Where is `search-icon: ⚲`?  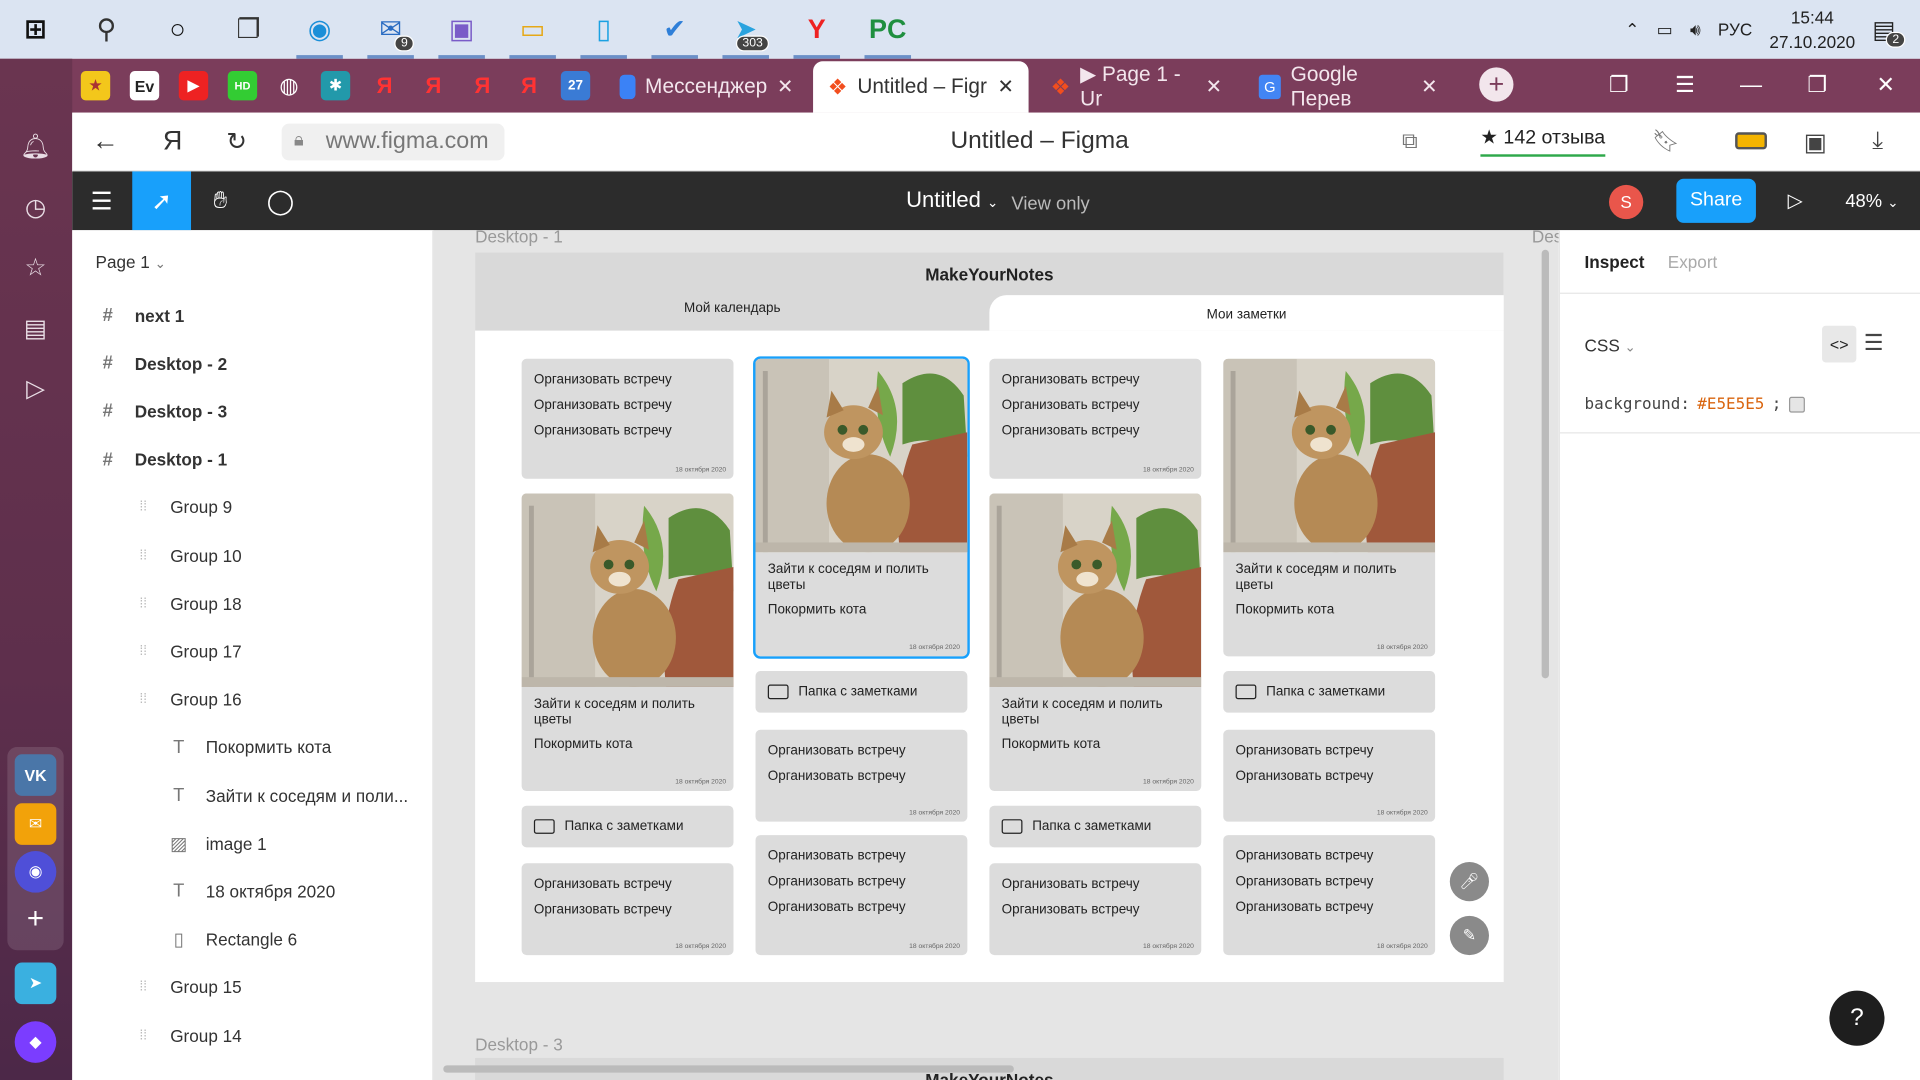 search-icon: ⚲ is located at coordinates (106, 29).